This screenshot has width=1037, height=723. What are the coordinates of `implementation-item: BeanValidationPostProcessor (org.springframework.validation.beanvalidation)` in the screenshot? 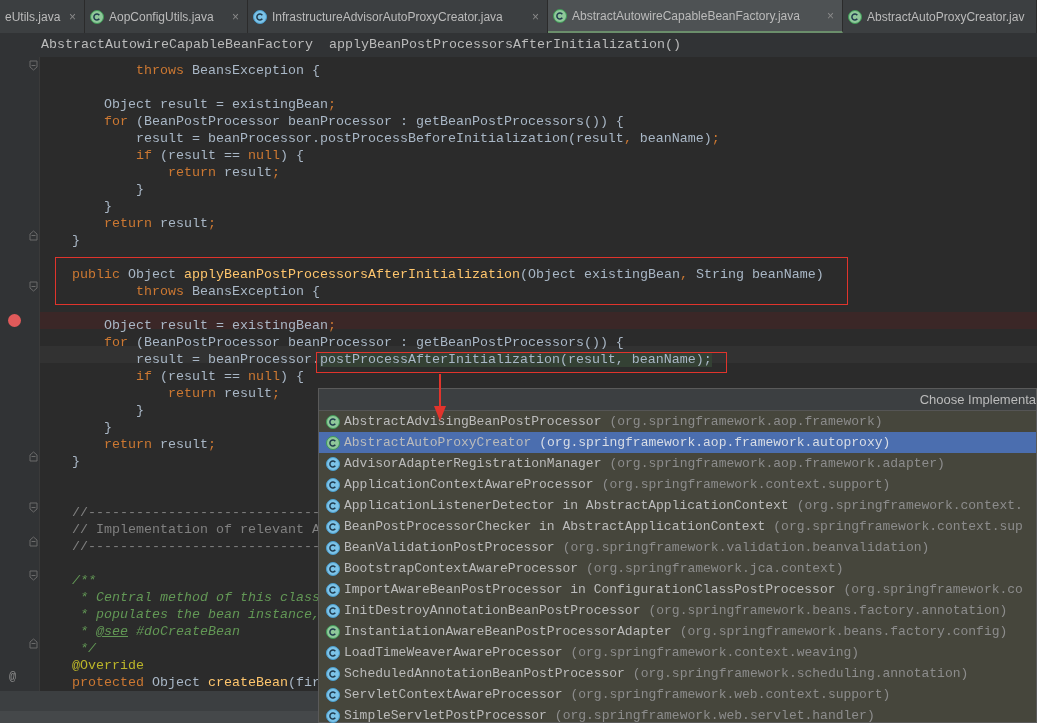 It's located at (677, 547).